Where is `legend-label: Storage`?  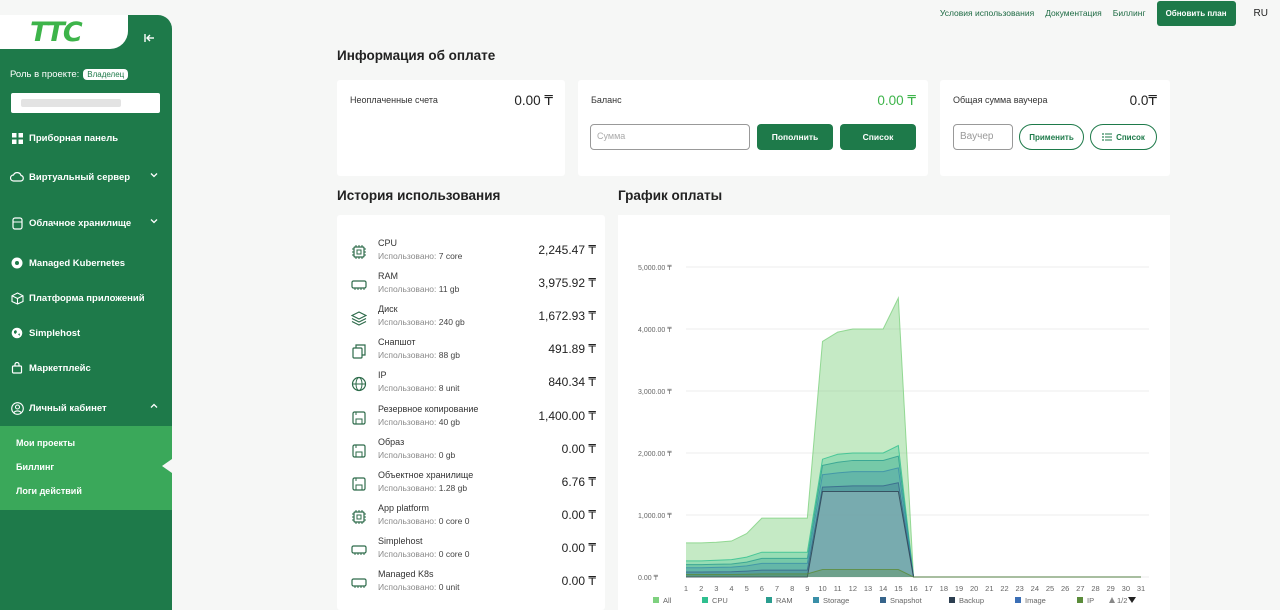
legend-label: Storage is located at coordinates (836, 600).